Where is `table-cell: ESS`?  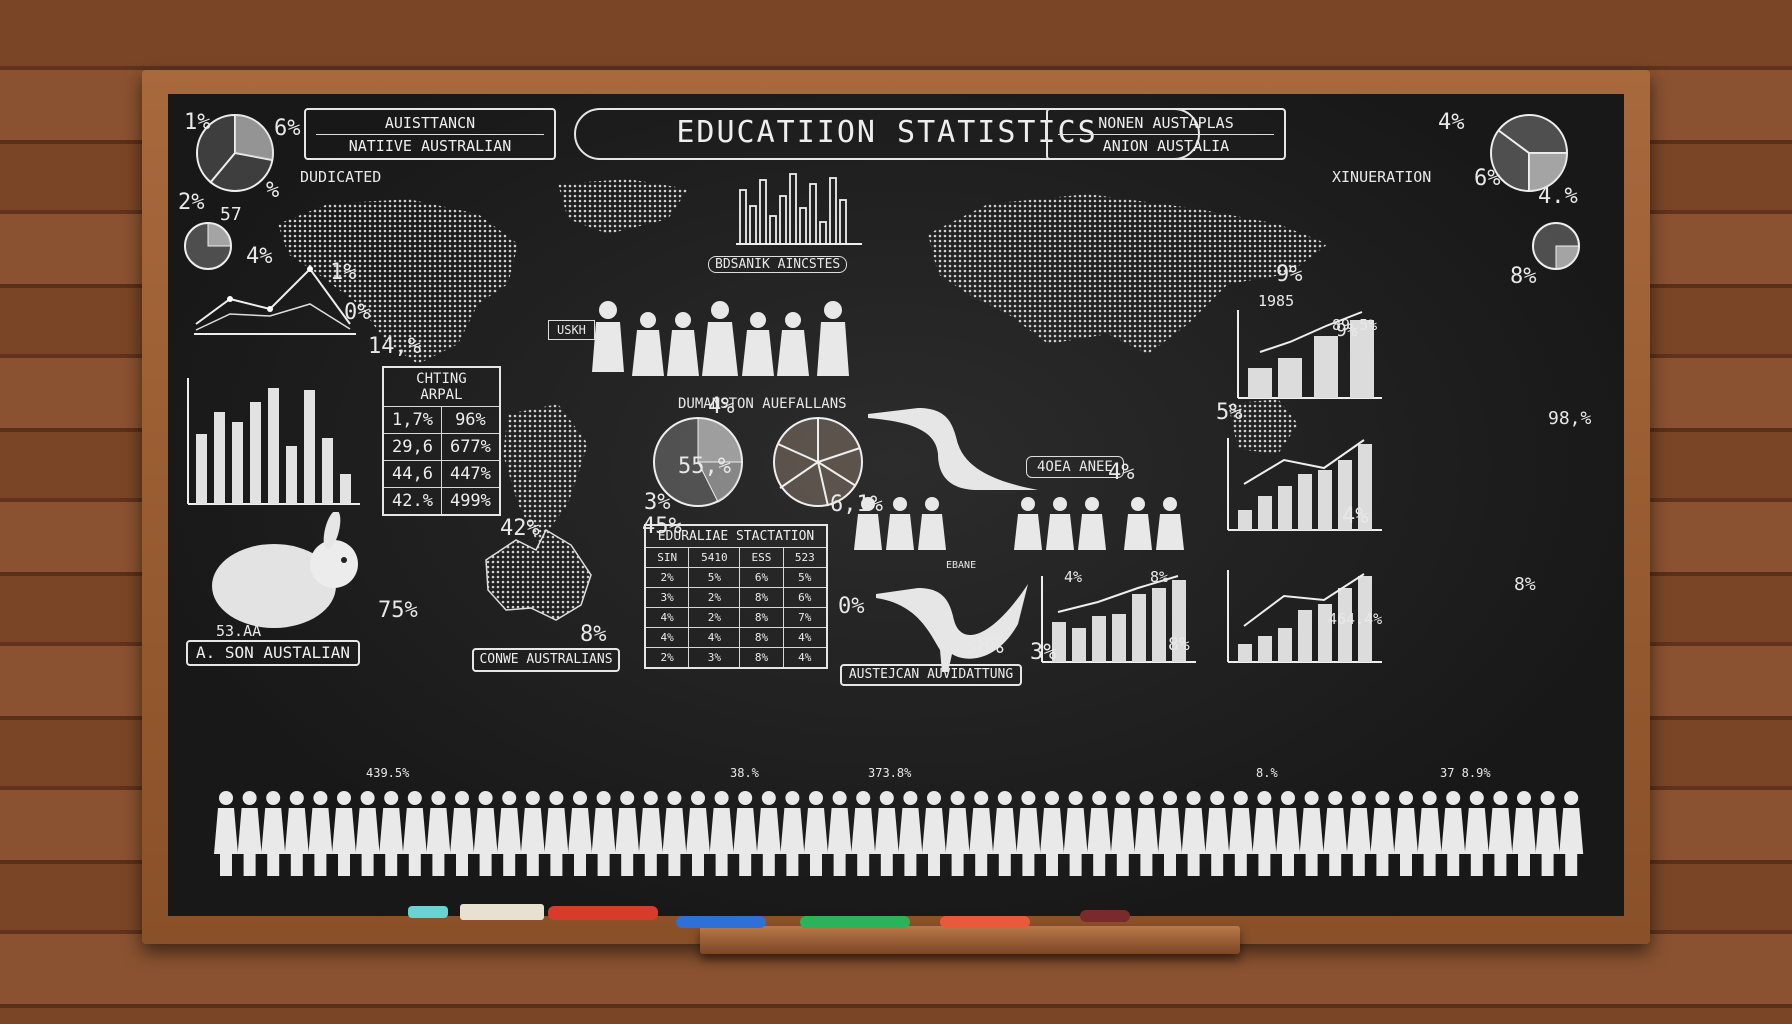 table-cell: ESS is located at coordinates (761, 557).